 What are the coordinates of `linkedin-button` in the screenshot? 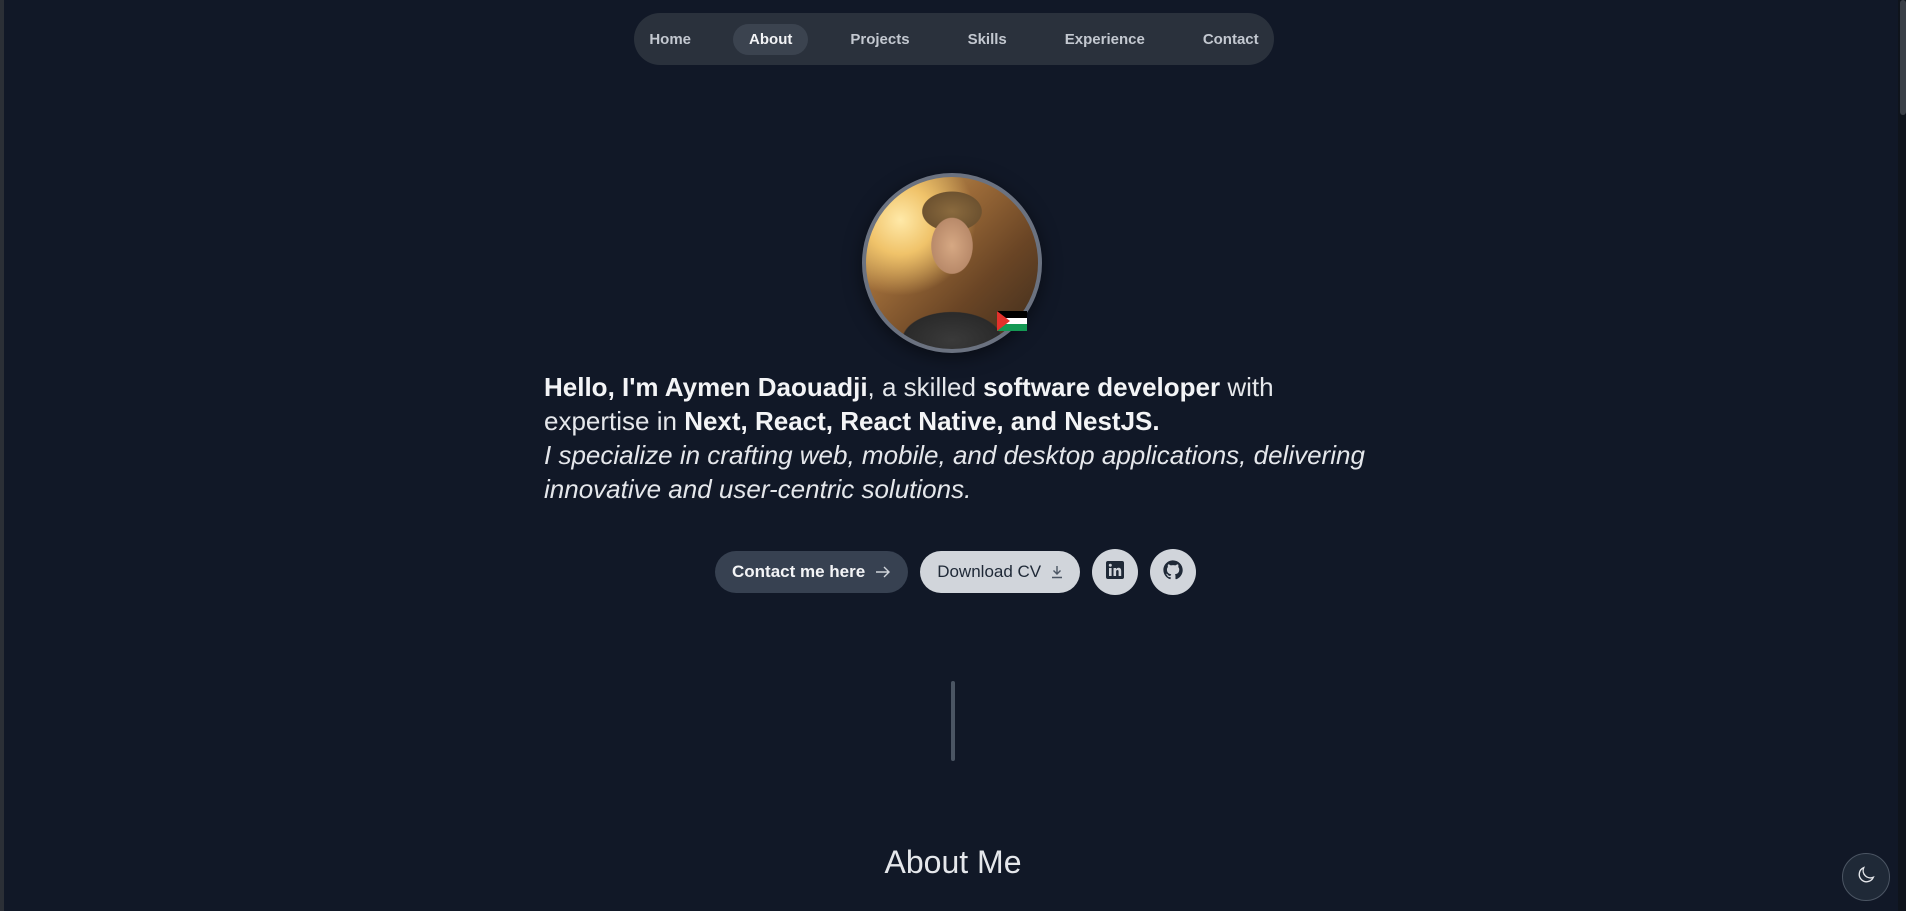 It's located at (1115, 572).